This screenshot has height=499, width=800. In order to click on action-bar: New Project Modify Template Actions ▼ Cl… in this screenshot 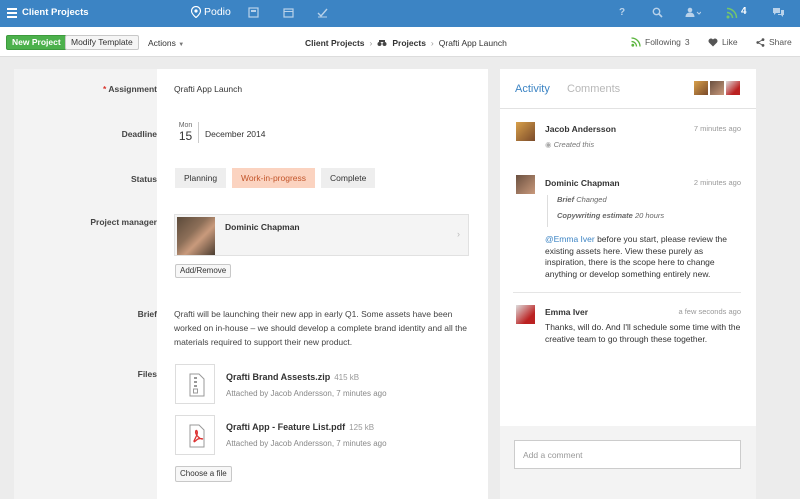, I will do `click(400, 42)`.